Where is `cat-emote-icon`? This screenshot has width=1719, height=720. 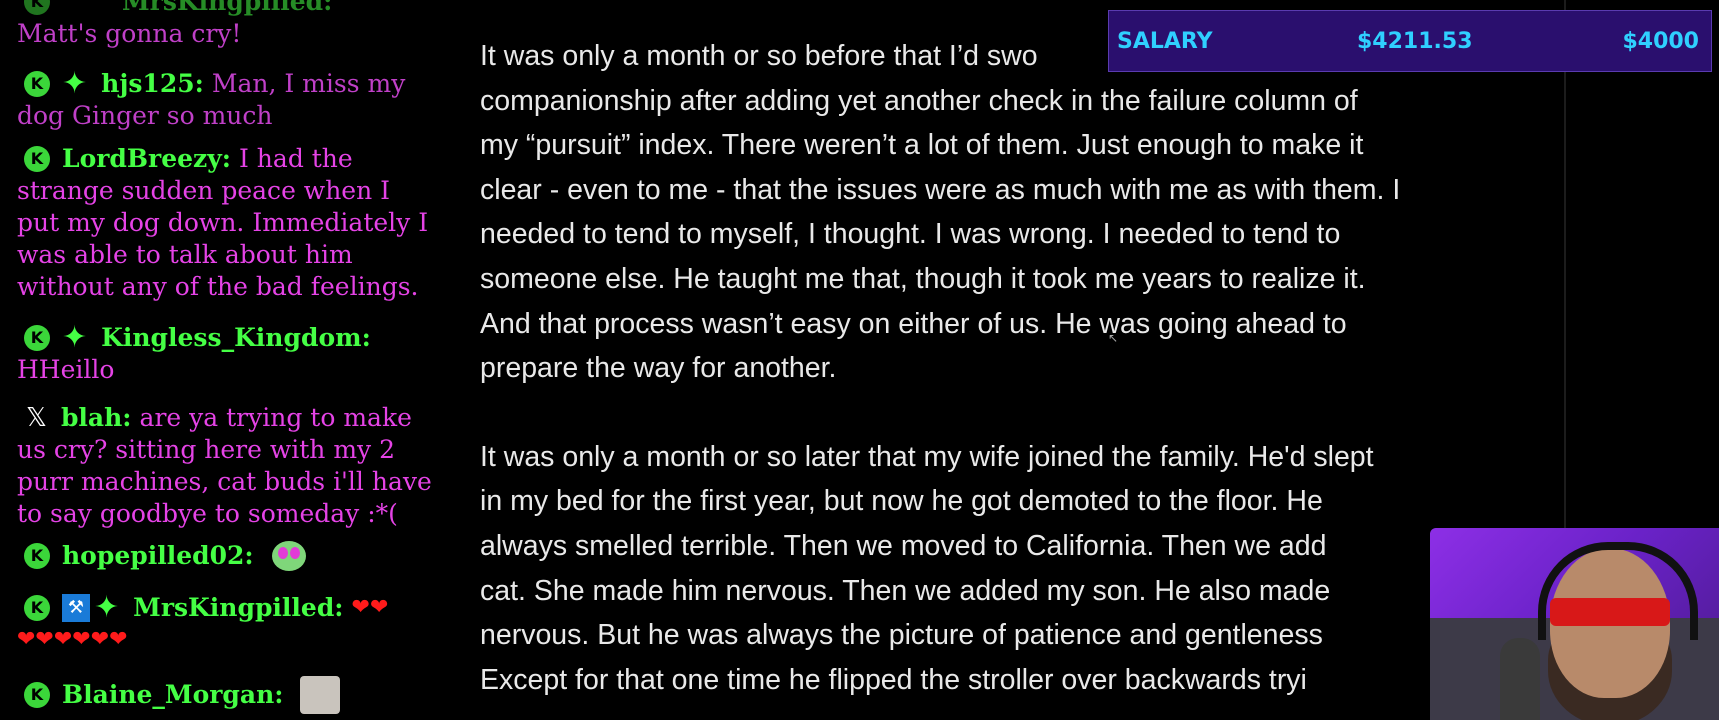
cat-emote-icon is located at coordinates (319, 695).